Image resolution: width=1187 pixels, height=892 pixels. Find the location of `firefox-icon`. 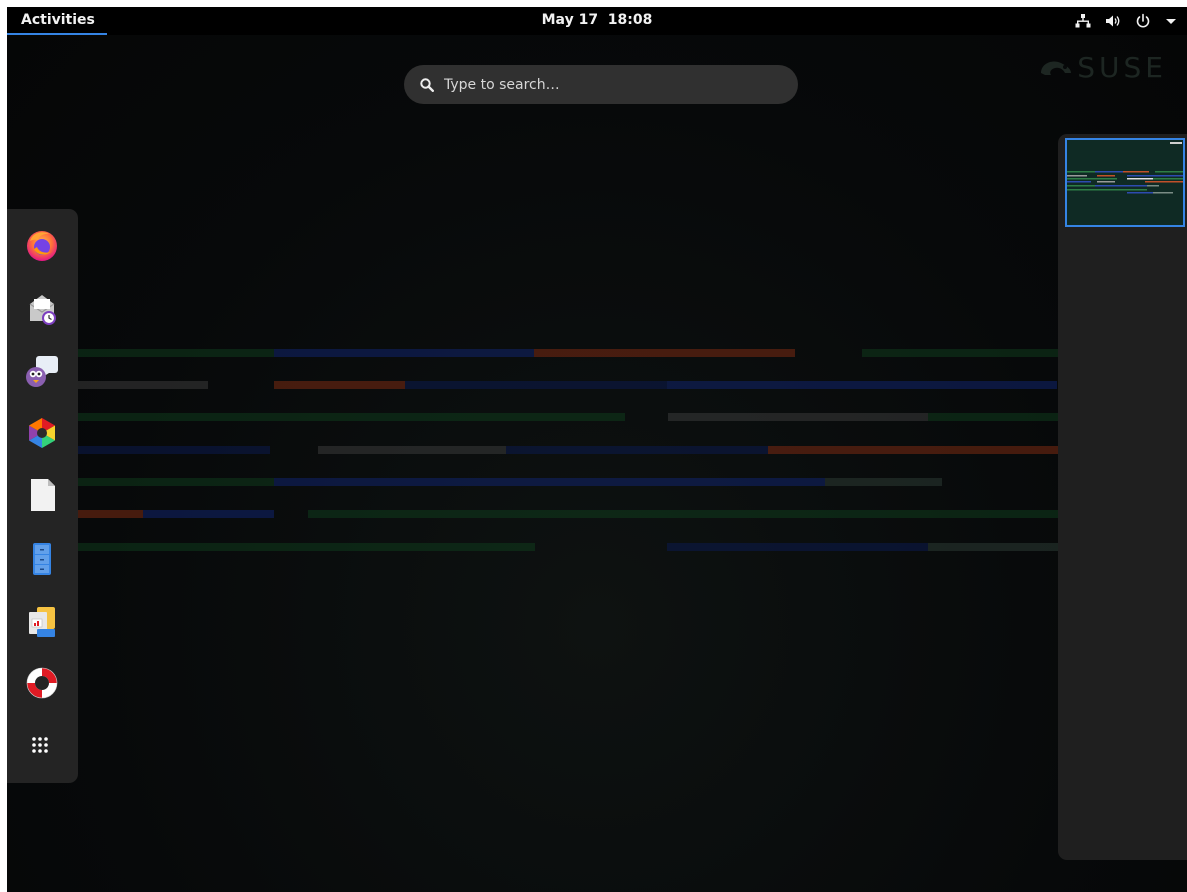

firefox-icon is located at coordinates (42, 246).